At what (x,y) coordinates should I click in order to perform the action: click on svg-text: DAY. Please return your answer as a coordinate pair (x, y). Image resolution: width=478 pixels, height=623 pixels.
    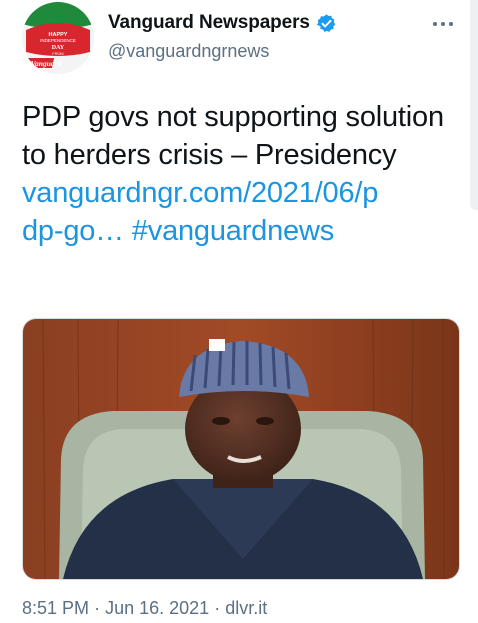
    Looking at the image, I should click on (58, 48).